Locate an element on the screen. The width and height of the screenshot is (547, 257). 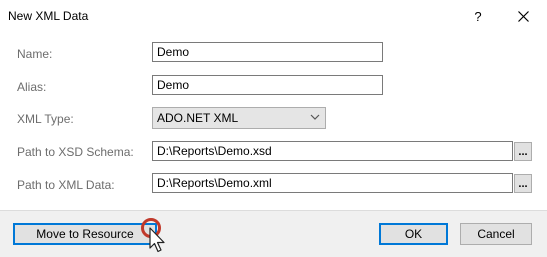
chevron-down-icon is located at coordinates (315, 117).